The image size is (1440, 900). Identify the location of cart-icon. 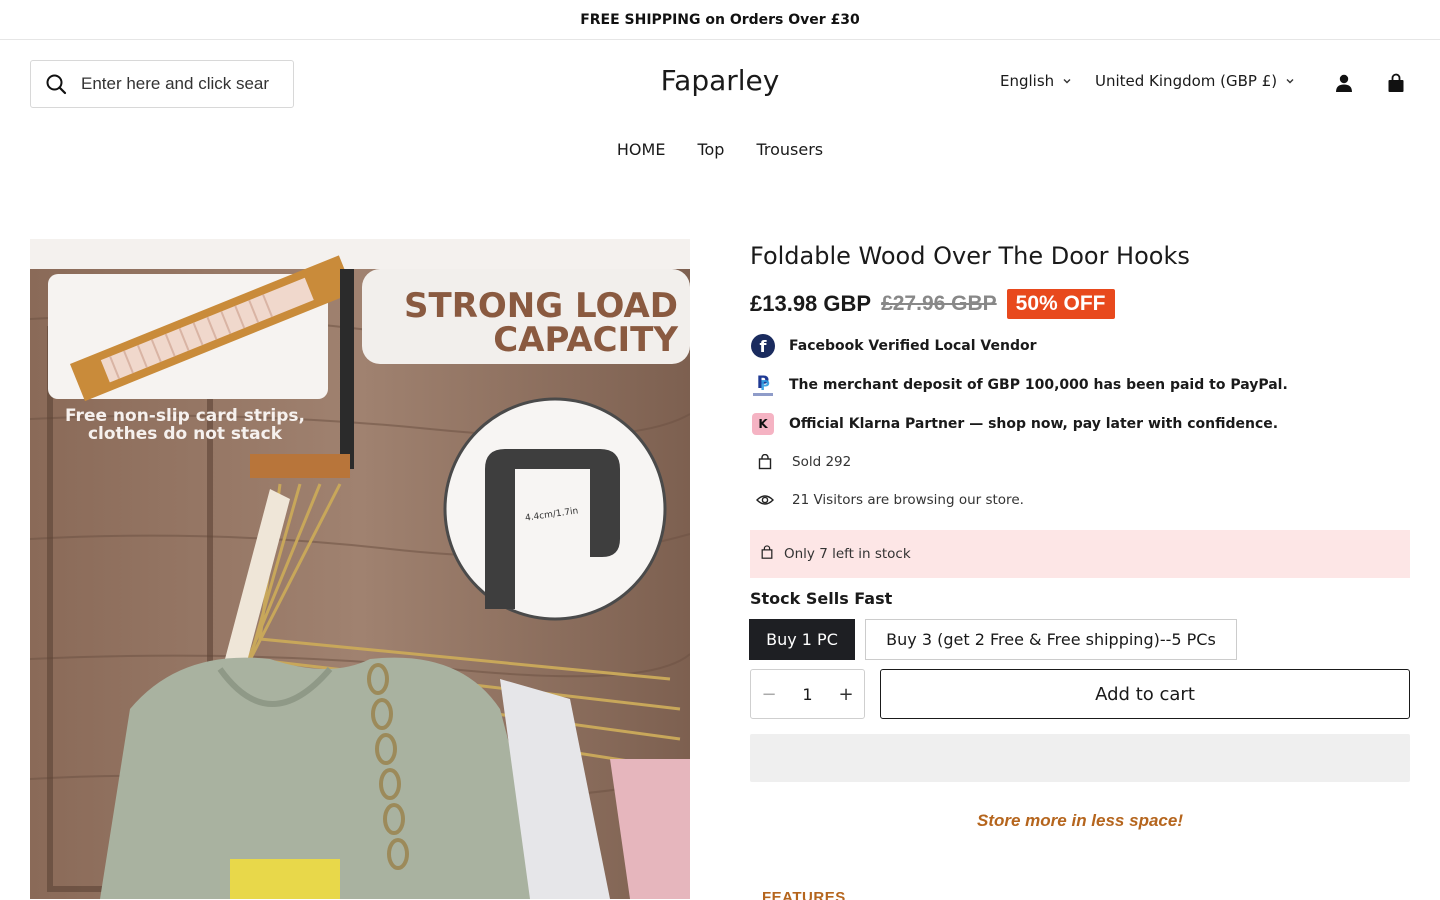
(1396, 83).